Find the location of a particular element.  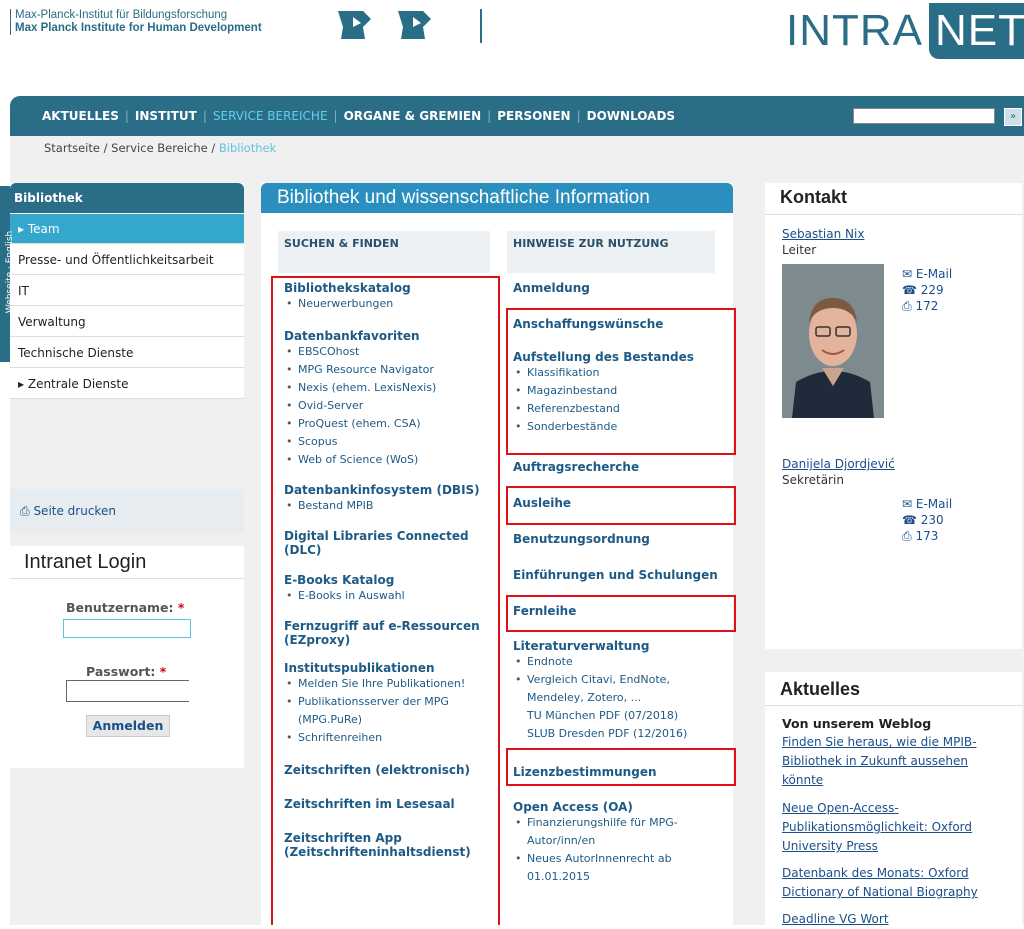

link-bibliothekskatalog: Bibliothekskatalog is located at coordinates (390, 288).